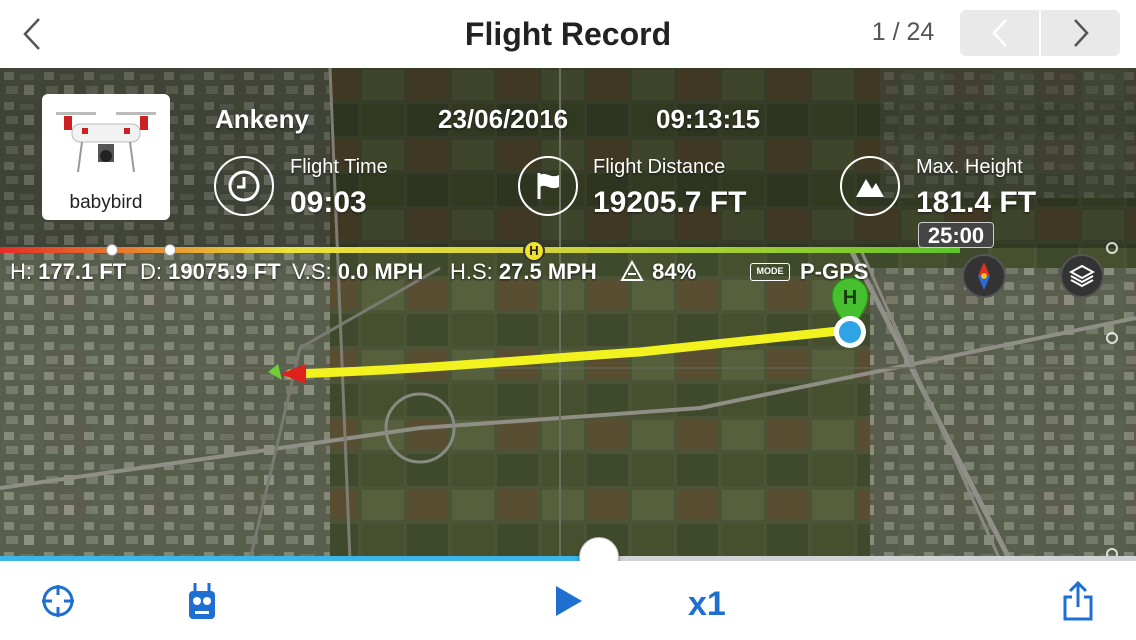  Describe the element at coordinates (870, 186) in the screenshot. I see `mountain-icon` at that location.